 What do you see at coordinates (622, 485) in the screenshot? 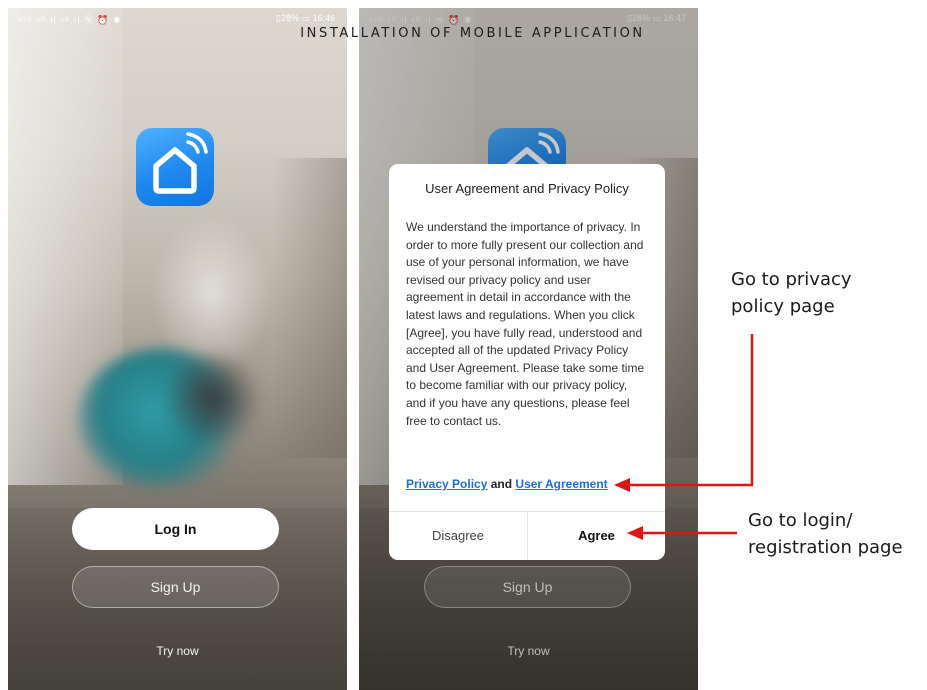
I see `arrowhead-privacy` at bounding box center [622, 485].